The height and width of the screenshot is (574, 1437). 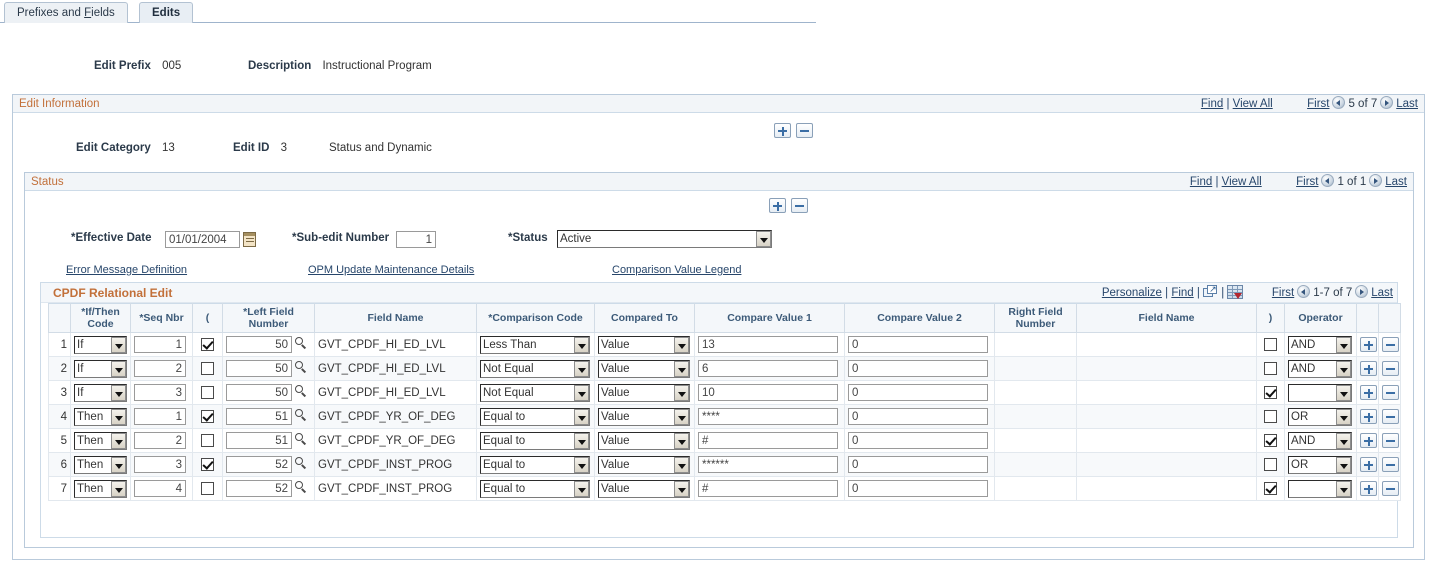 What do you see at coordinates (249, 239) in the screenshot?
I see `calendar-icon` at bounding box center [249, 239].